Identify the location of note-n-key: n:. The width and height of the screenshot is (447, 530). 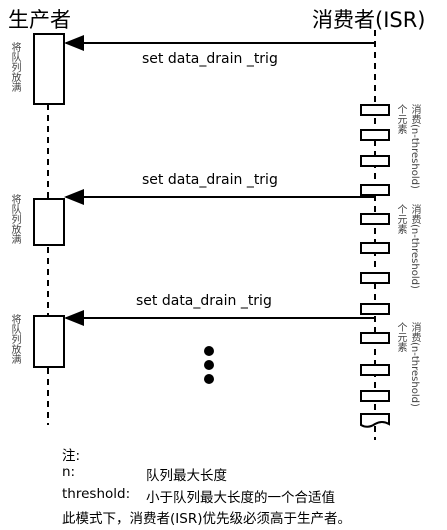
(69, 472).